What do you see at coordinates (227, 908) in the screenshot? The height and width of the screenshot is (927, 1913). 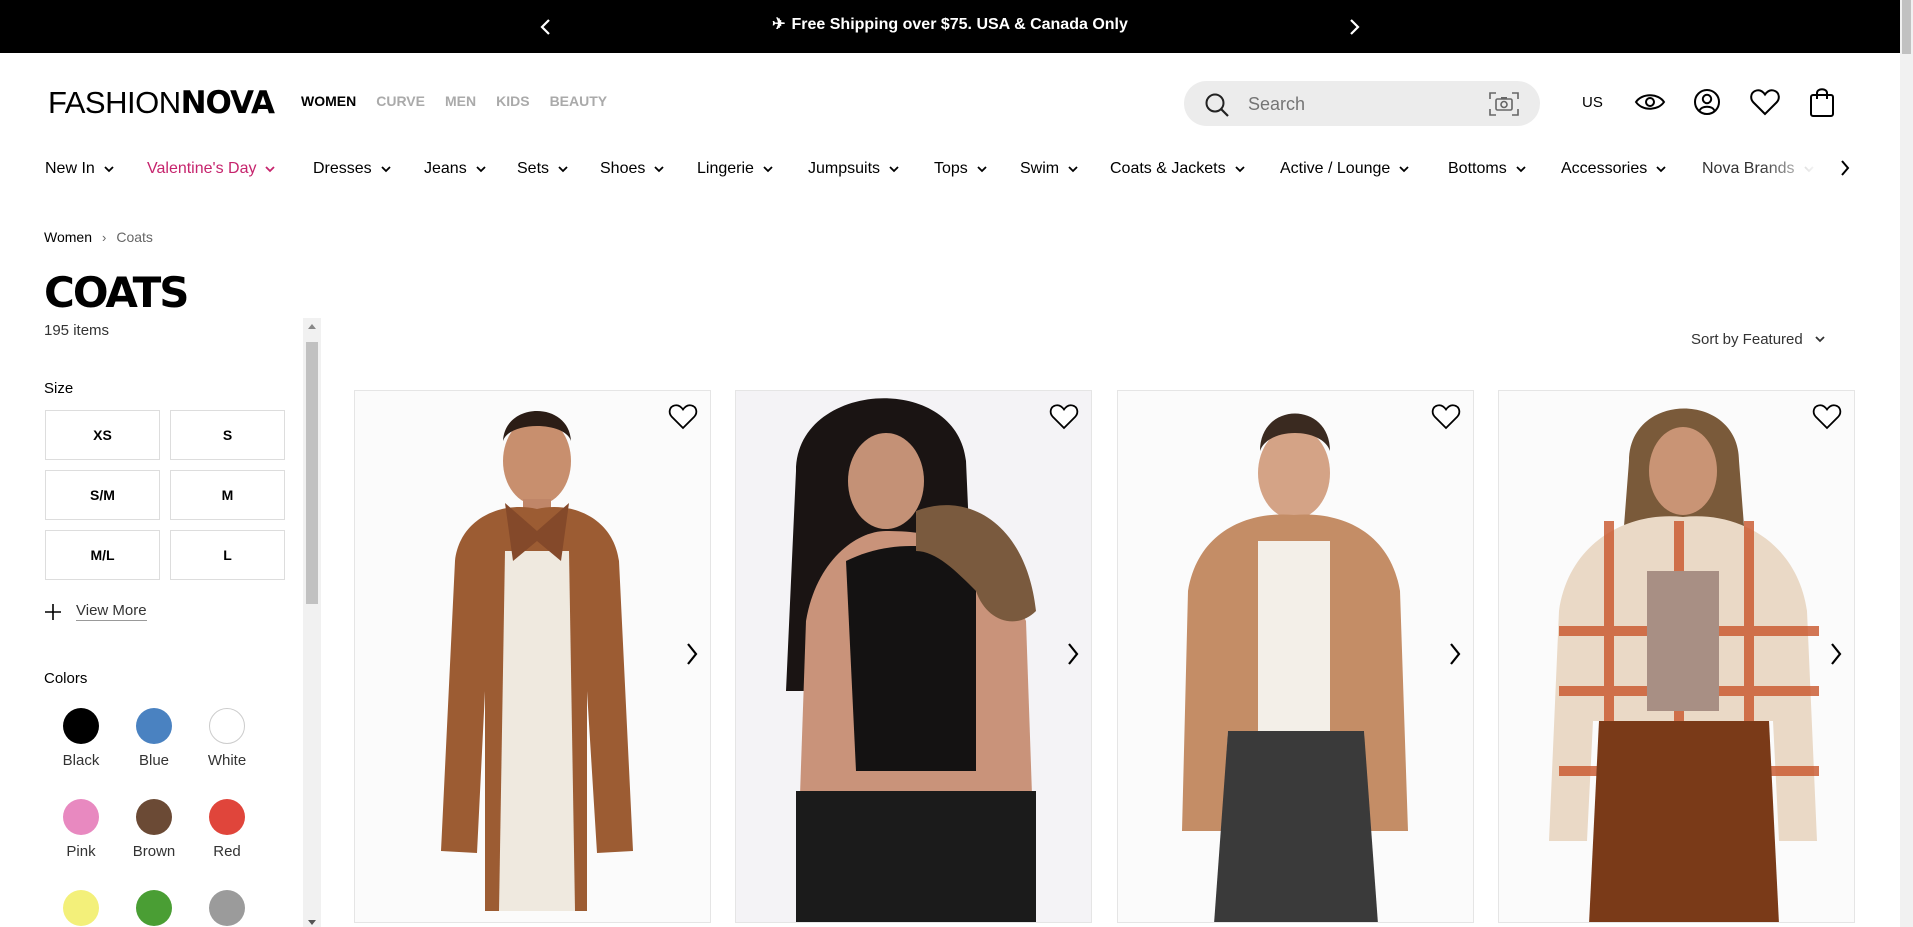 I see `color-swatch-grey` at bounding box center [227, 908].